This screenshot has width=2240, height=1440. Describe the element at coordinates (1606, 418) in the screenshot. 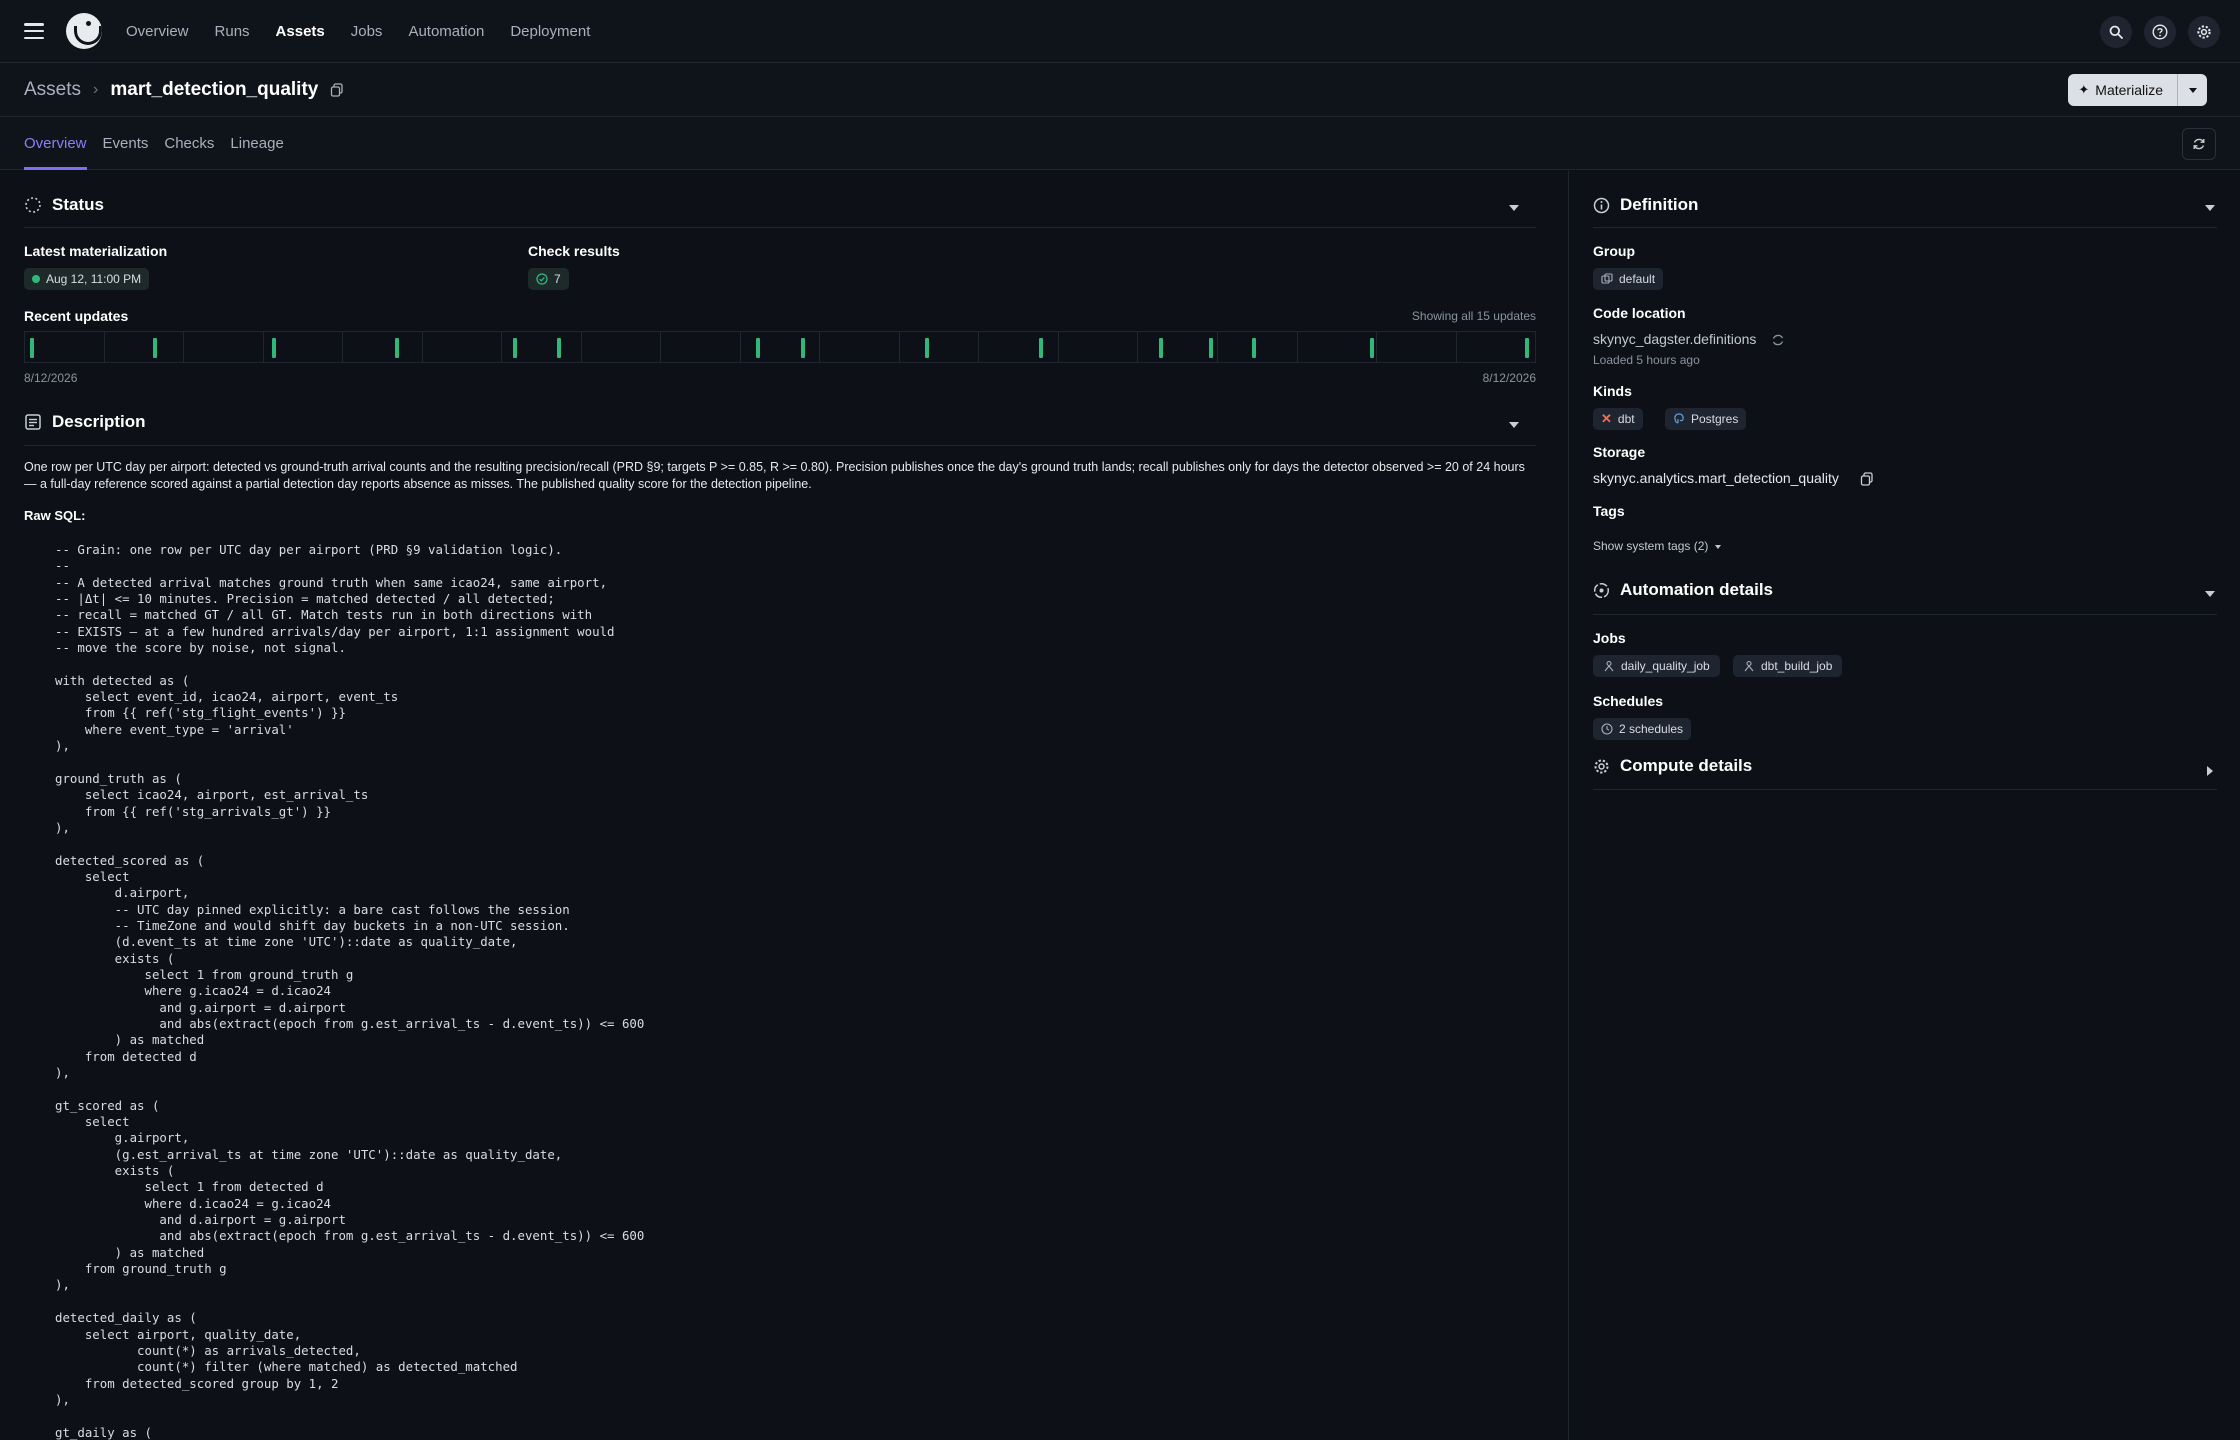

I see `dbt-icon: ✕` at that location.